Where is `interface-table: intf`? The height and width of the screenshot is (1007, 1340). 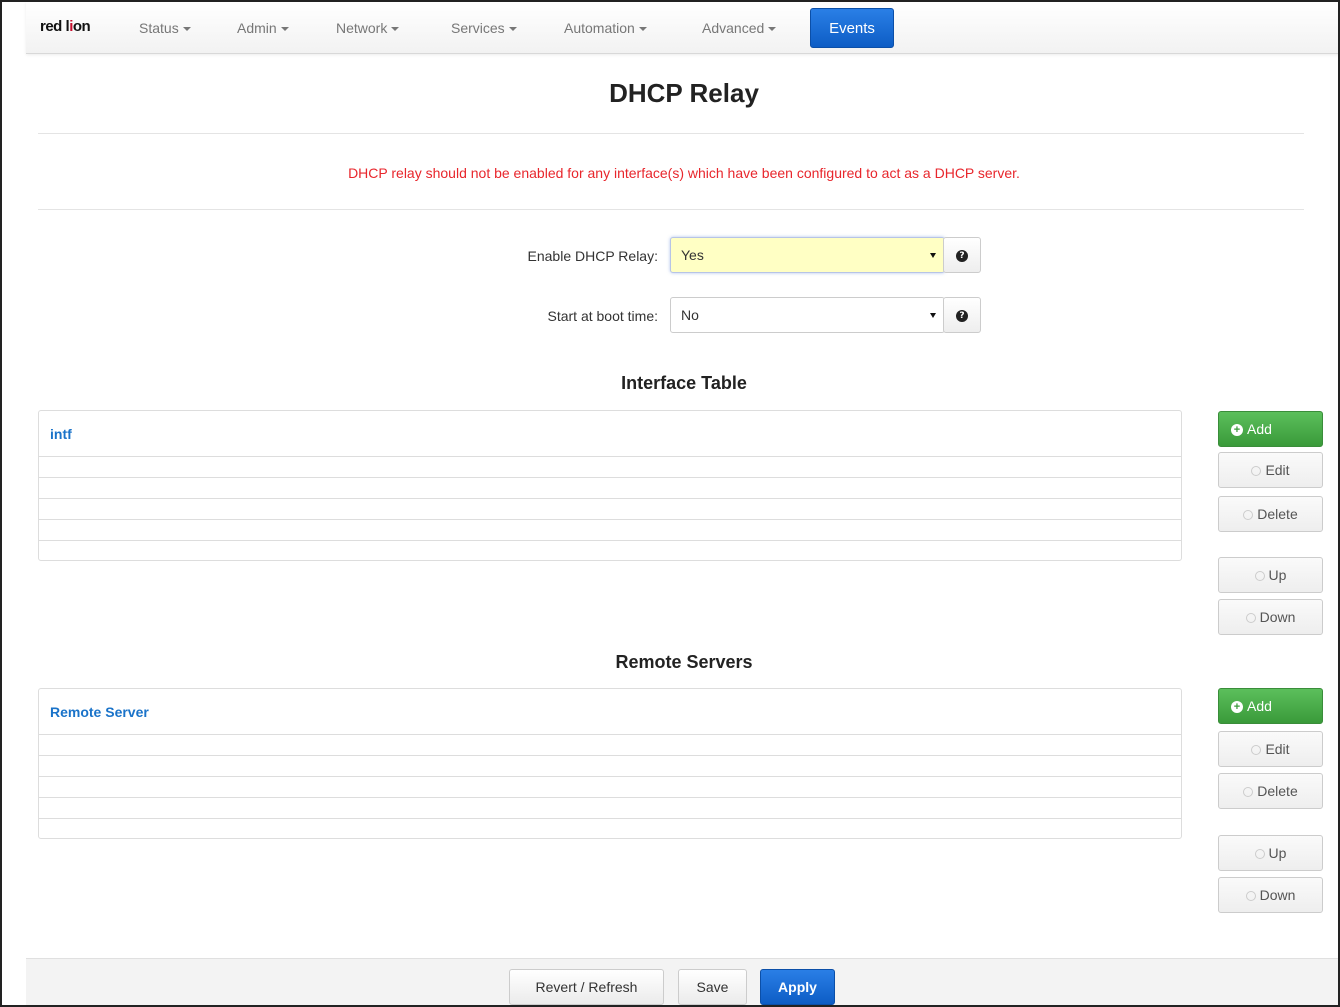
interface-table: intf is located at coordinates (610, 485).